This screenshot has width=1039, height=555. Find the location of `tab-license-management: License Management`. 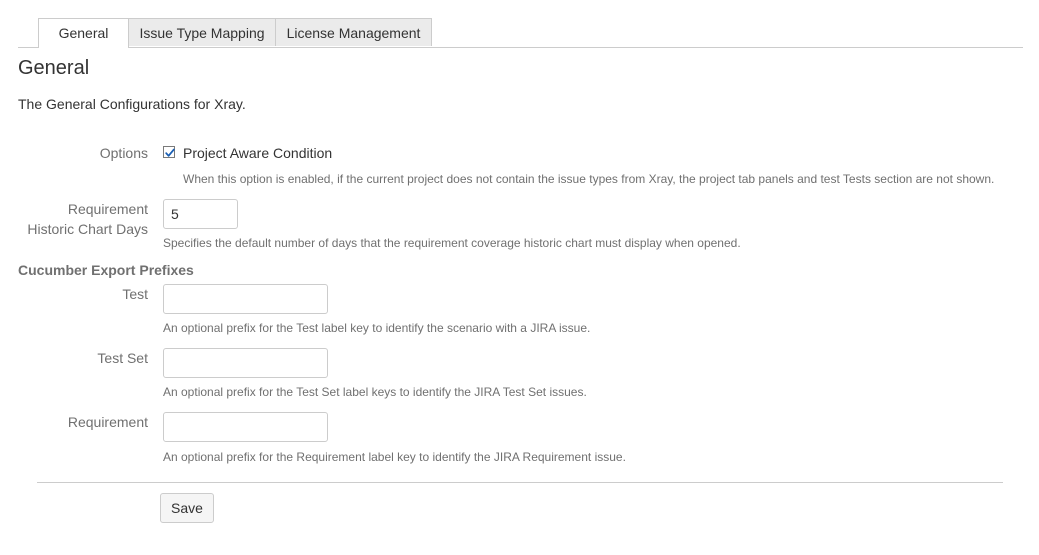

tab-license-management: License Management is located at coordinates (353, 32).